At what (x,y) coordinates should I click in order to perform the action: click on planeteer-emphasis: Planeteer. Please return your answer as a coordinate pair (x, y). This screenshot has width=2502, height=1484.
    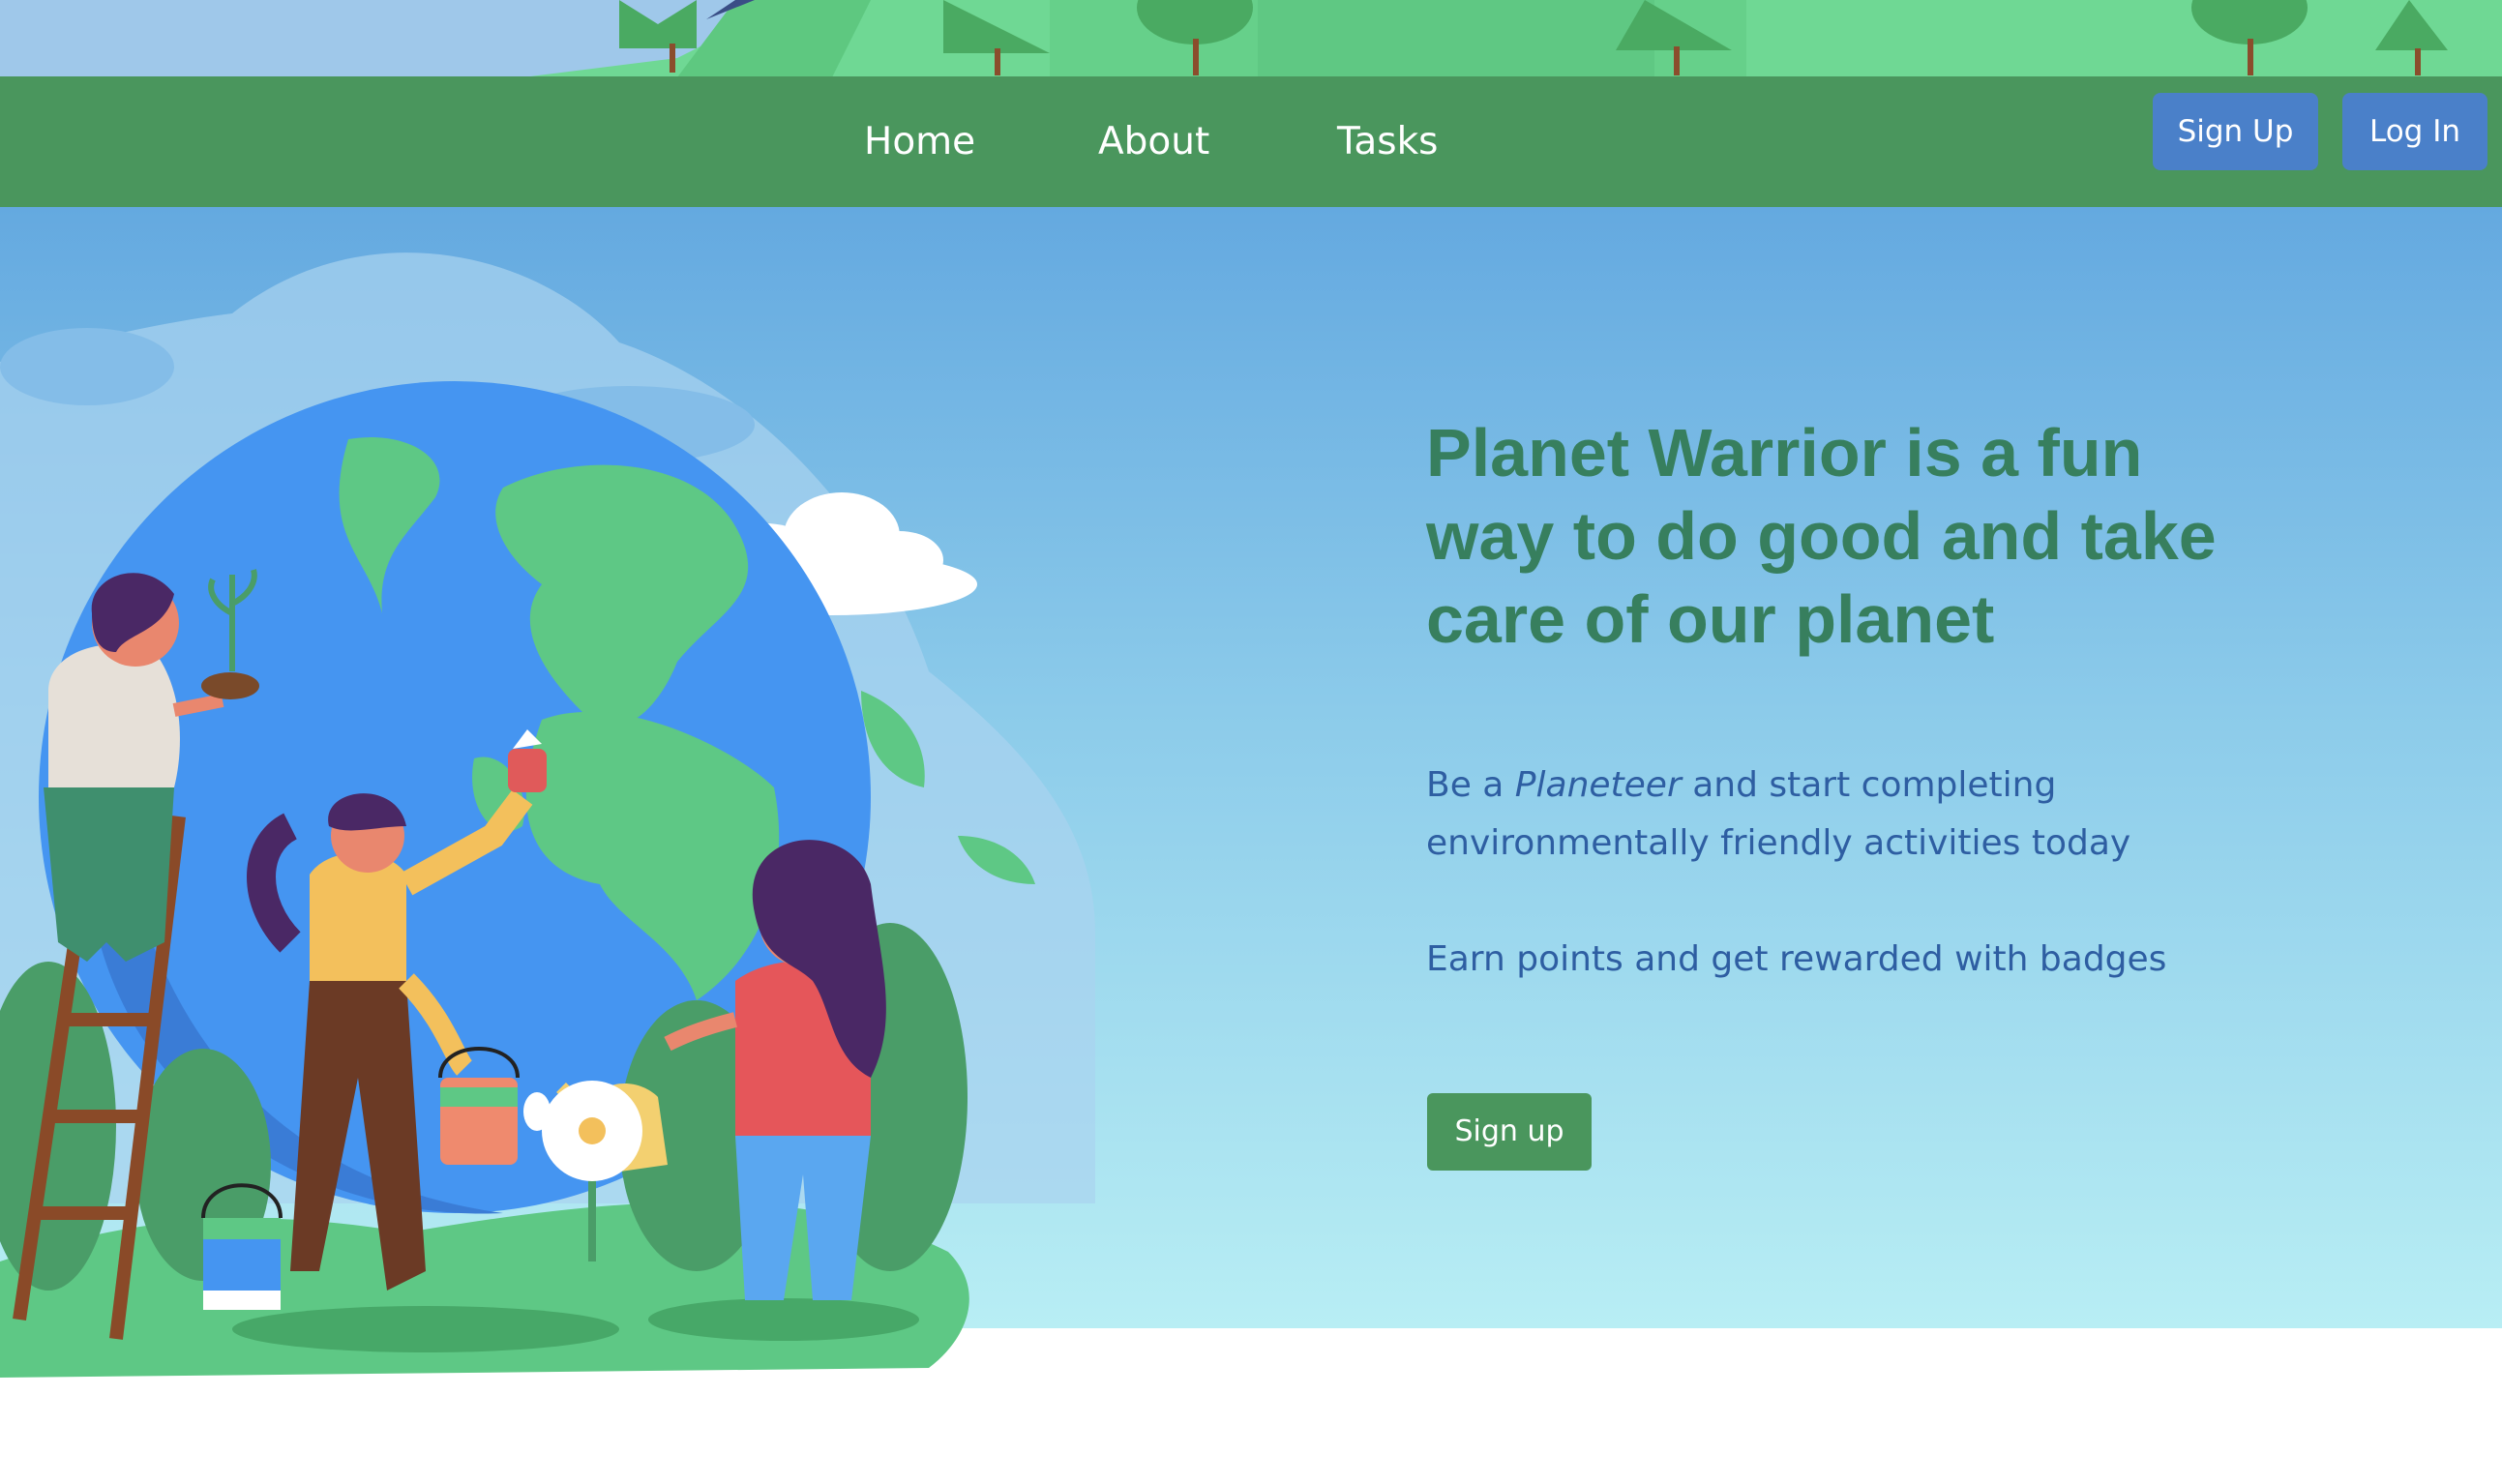
    Looking at the image, I should click on (1598, 785).